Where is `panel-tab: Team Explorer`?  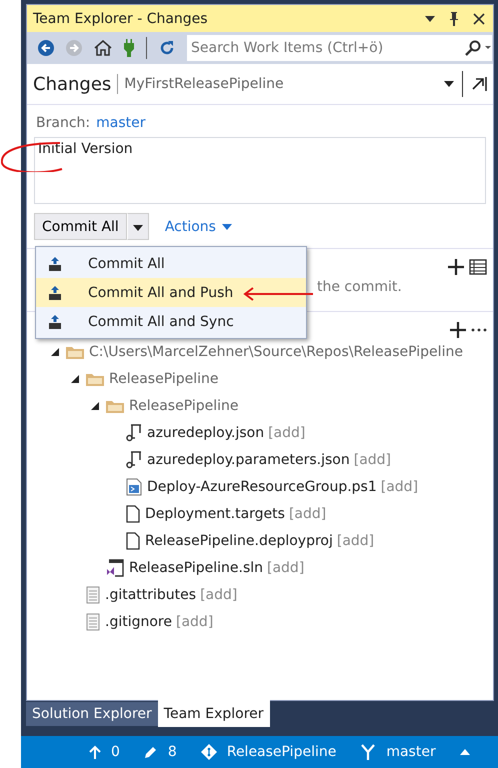
panel-tab: Team Explorer is located at coordinates (214, 713).